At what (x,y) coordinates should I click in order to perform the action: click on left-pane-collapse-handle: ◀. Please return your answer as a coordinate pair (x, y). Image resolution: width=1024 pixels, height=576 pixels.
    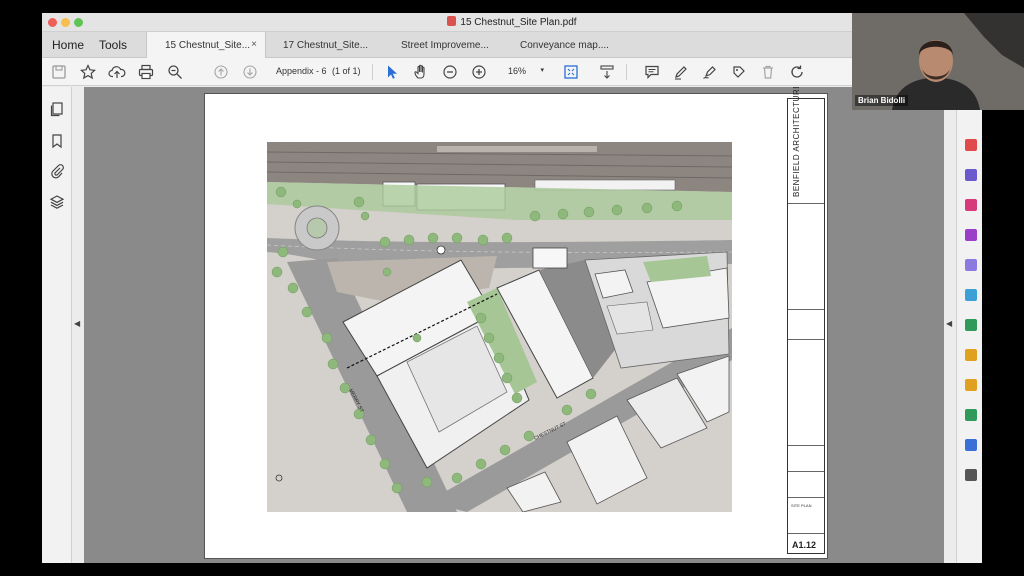
    Looking at the image, I should click on (78, 325).